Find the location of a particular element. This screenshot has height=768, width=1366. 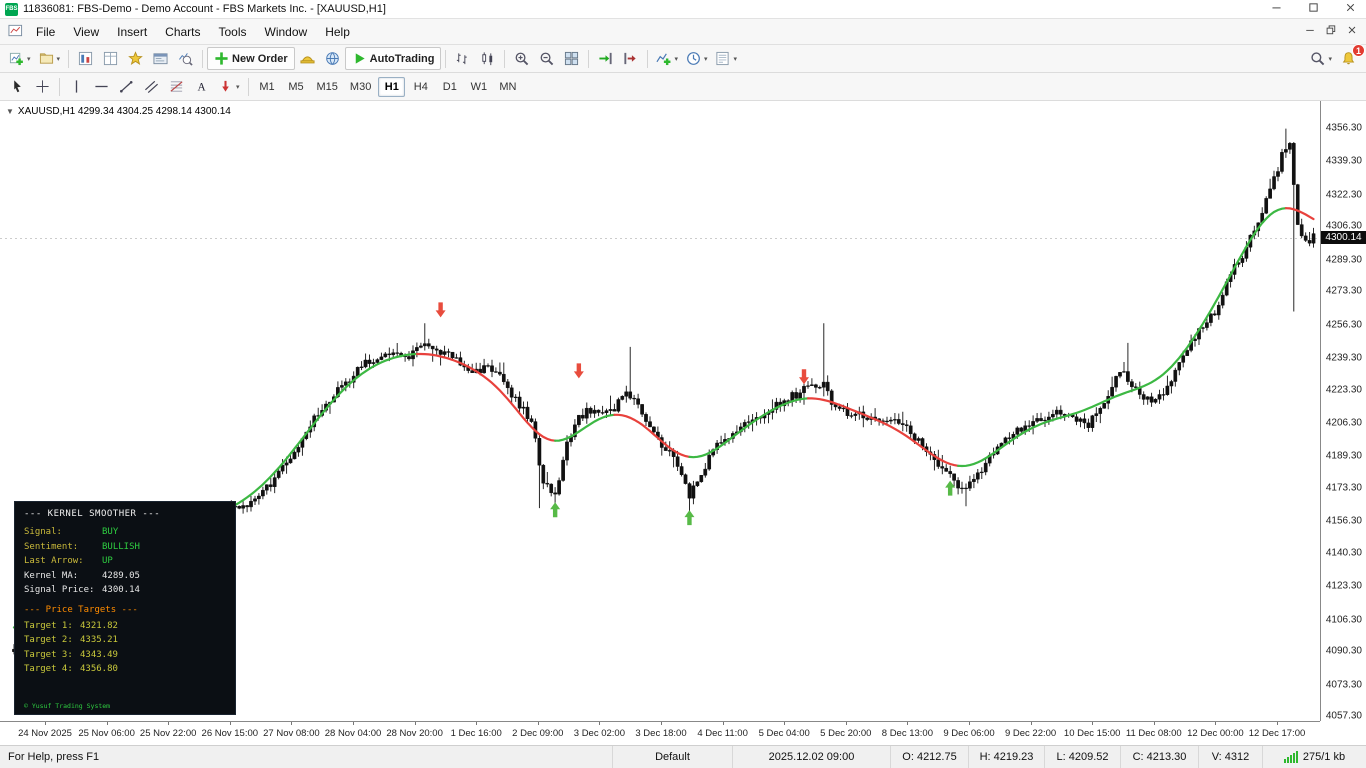

timeframe-h1: H1 is located at coordinates (392, 86).